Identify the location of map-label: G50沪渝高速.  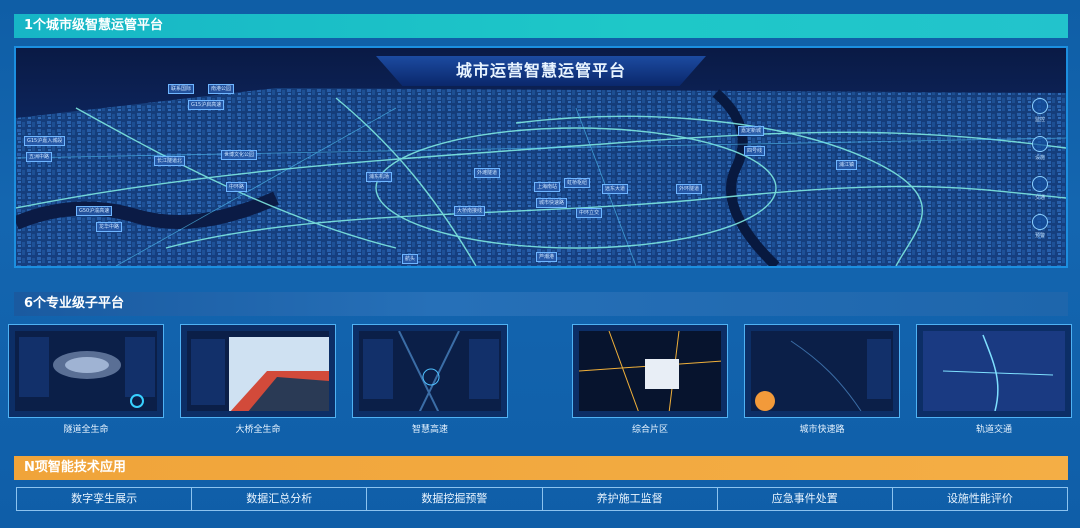
(94, 211).